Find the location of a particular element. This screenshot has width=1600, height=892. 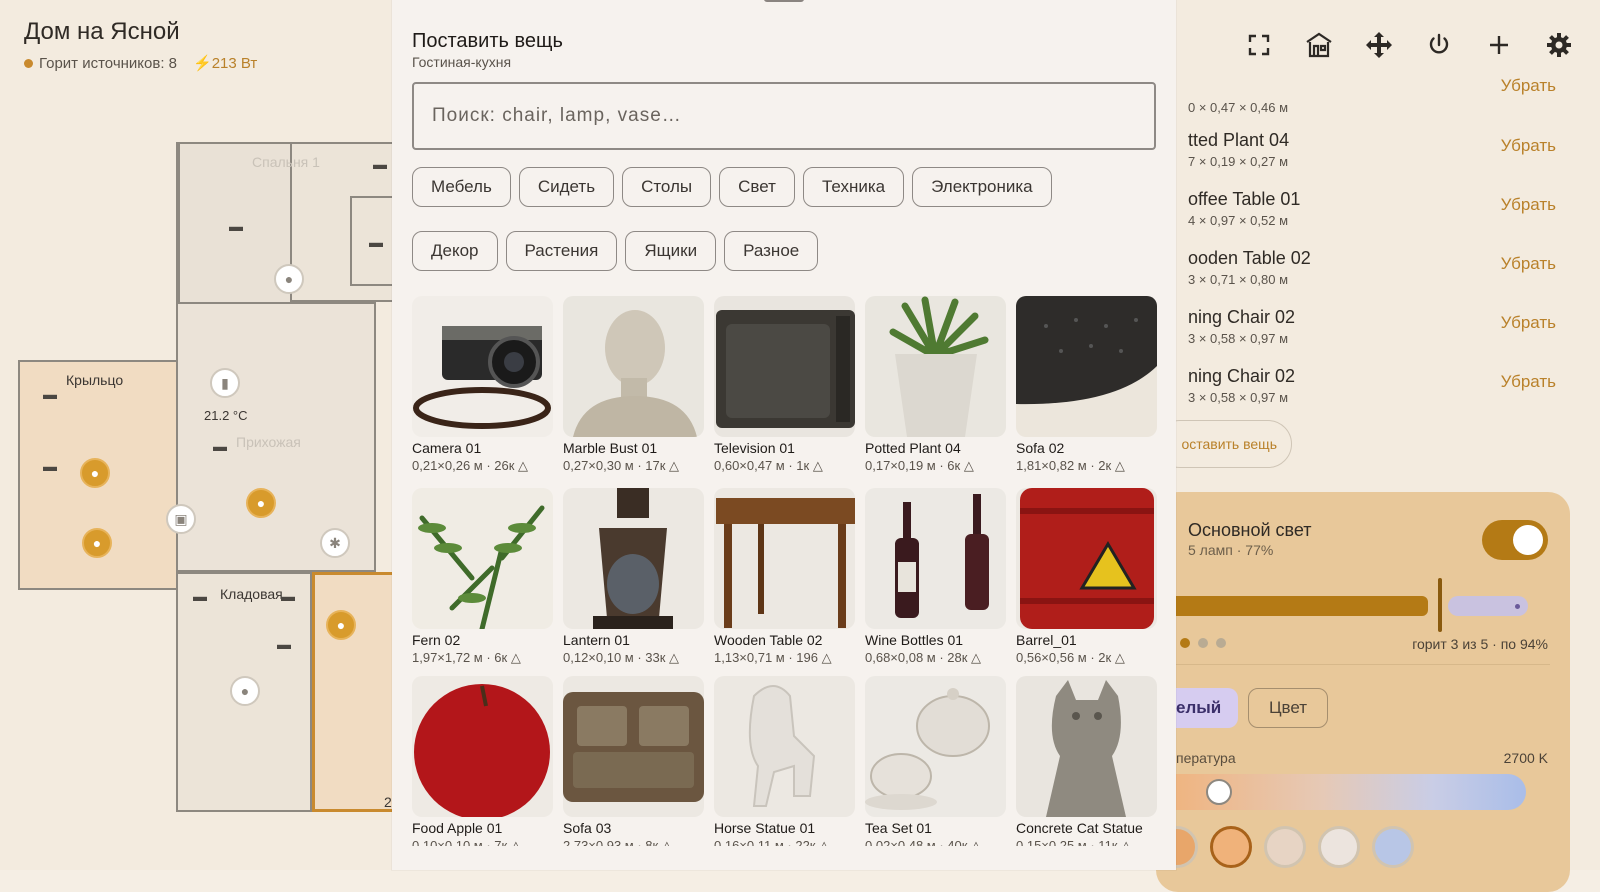

item-card-potted-plant: Potted Plant 04 0,17×0,19 м · 6к △ is located at coordinates (935, 387).